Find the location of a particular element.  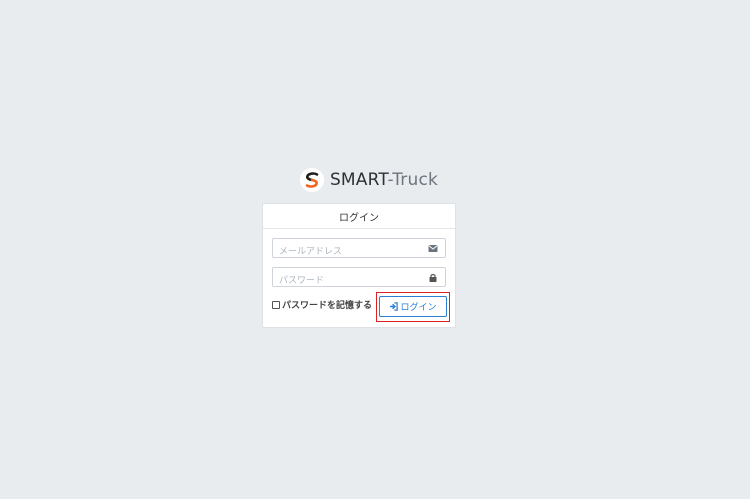

brand-name-main: SMART is located at coordinates (358, 180).